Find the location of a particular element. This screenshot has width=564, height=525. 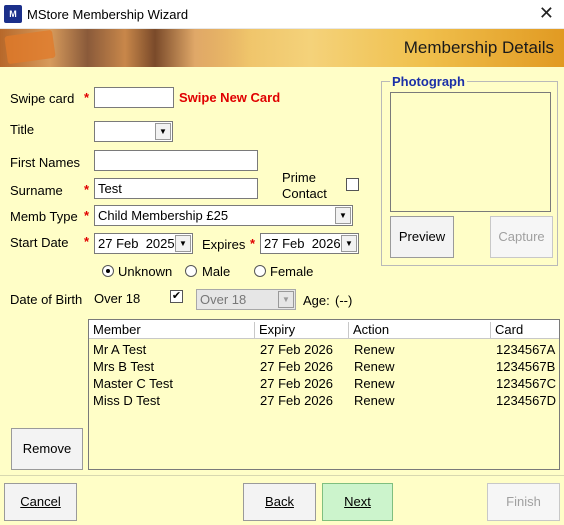

photograph-group: Photograph Preview Capture is located at coordinates (469, 170).